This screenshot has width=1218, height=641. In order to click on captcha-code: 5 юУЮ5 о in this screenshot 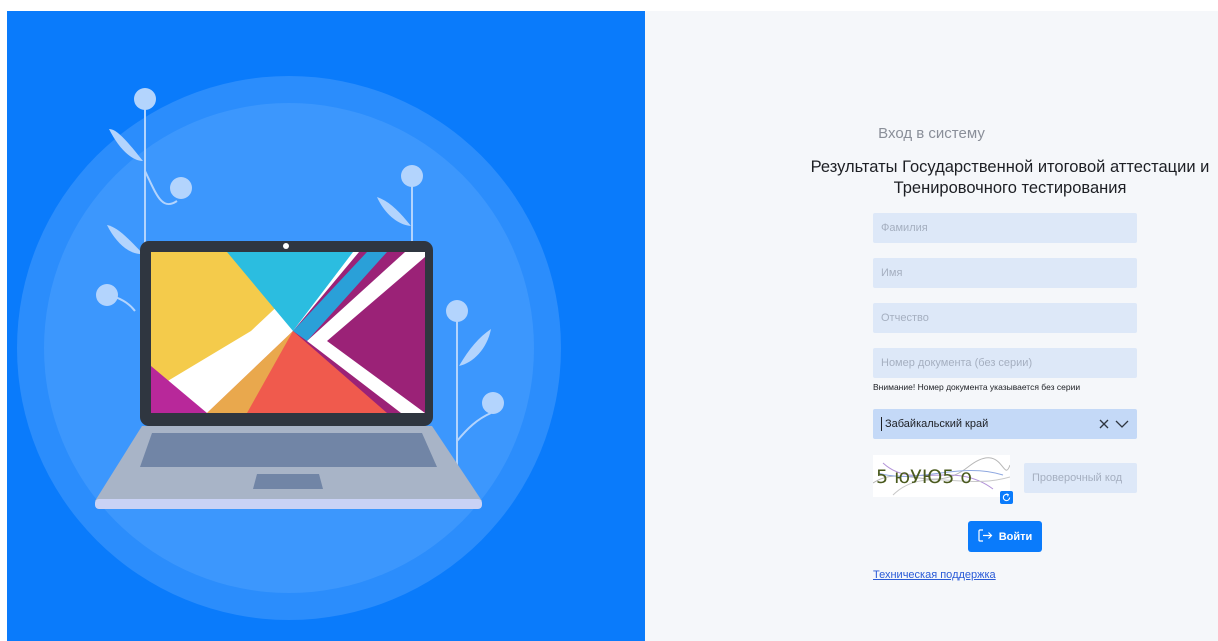, I will do `click(924, 477)`.